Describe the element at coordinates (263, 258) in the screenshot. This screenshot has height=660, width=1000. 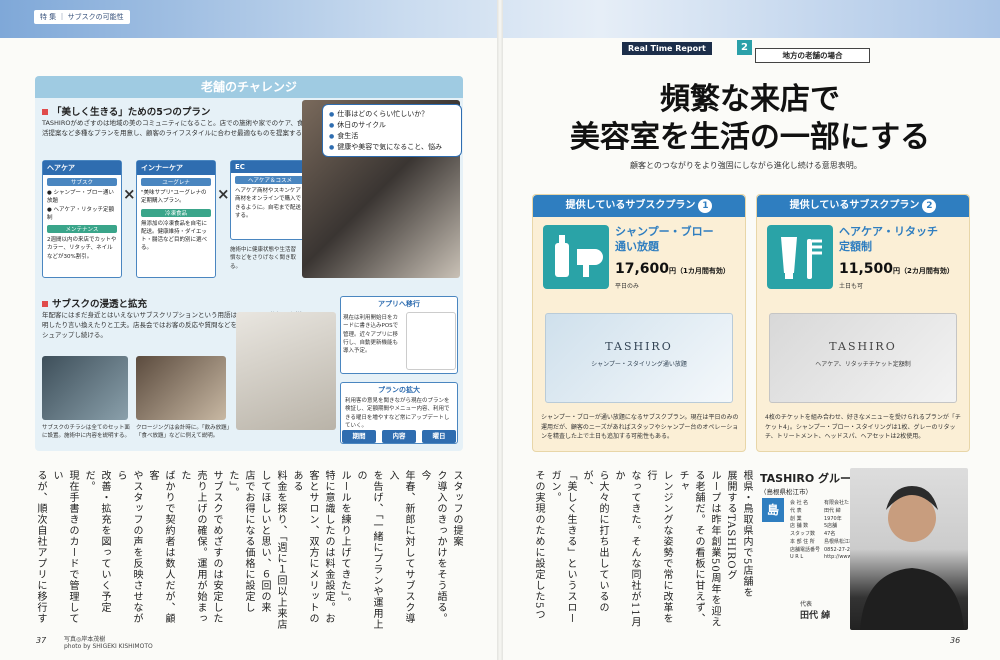
I see `photo-caption: 施術中に健康状態や生活習慣などをさりげなく聞き取る。` at that location.